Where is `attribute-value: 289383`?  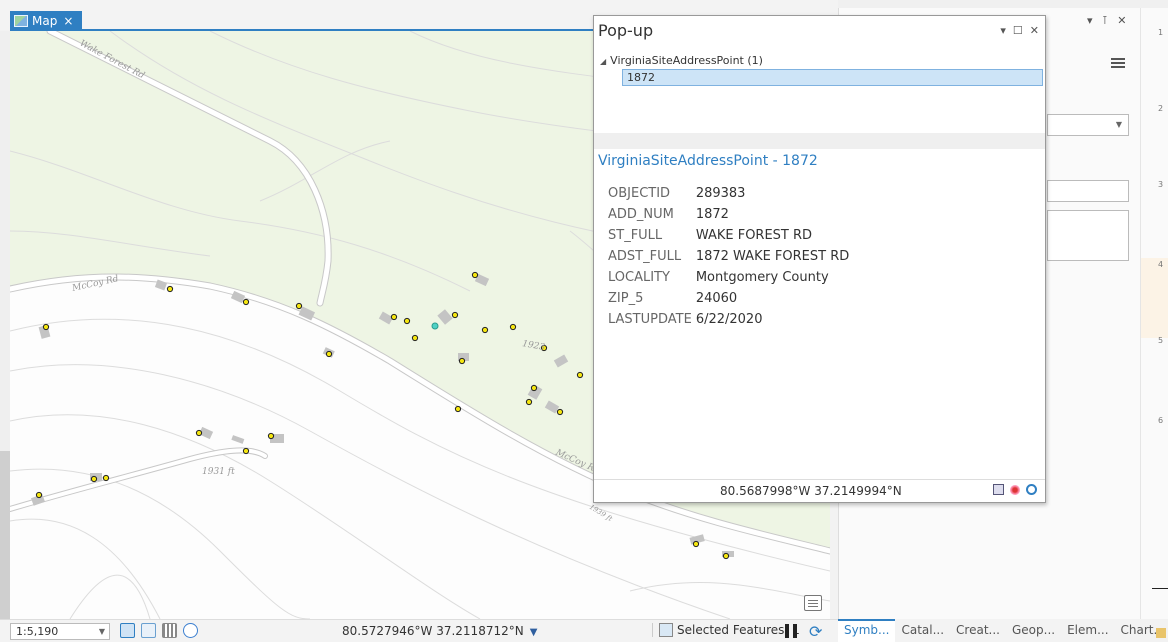 attribute-value: 289383 is located at coordinates (720, 193).